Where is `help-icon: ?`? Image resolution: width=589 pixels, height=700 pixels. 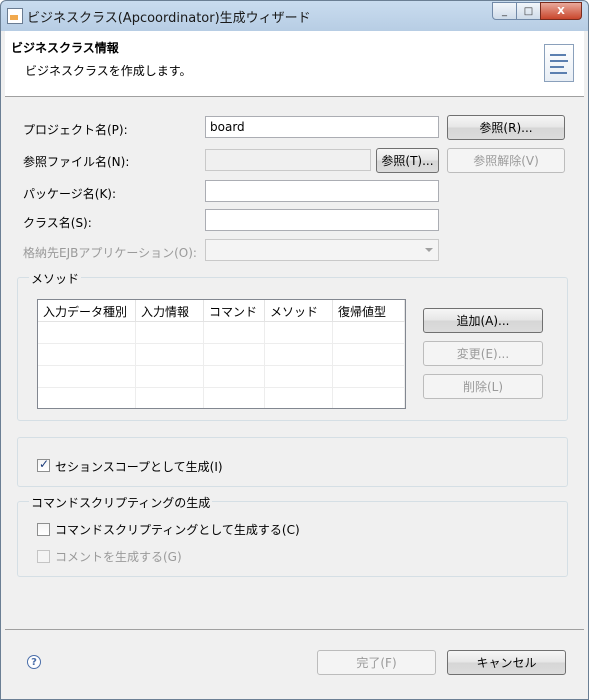
help-icon: ? is located at coordinates (34, 662).